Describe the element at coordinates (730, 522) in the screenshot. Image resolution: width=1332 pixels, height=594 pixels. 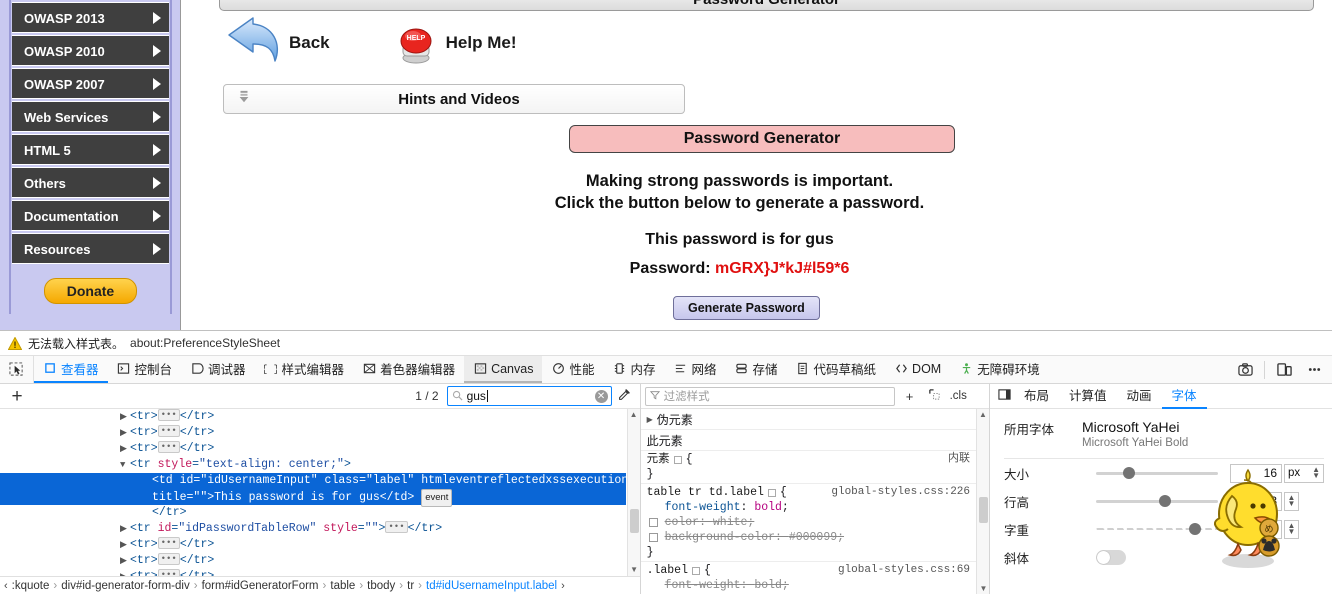
I see `css-value: white` at that location.